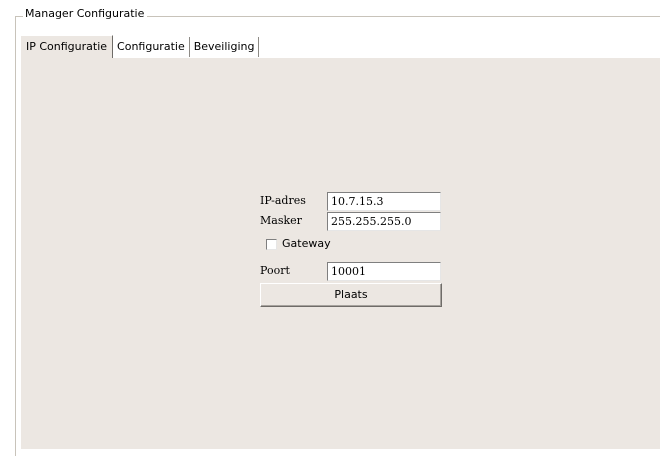  I want to click on tab-beveiliging: Beveiliging, so click(224, 47).